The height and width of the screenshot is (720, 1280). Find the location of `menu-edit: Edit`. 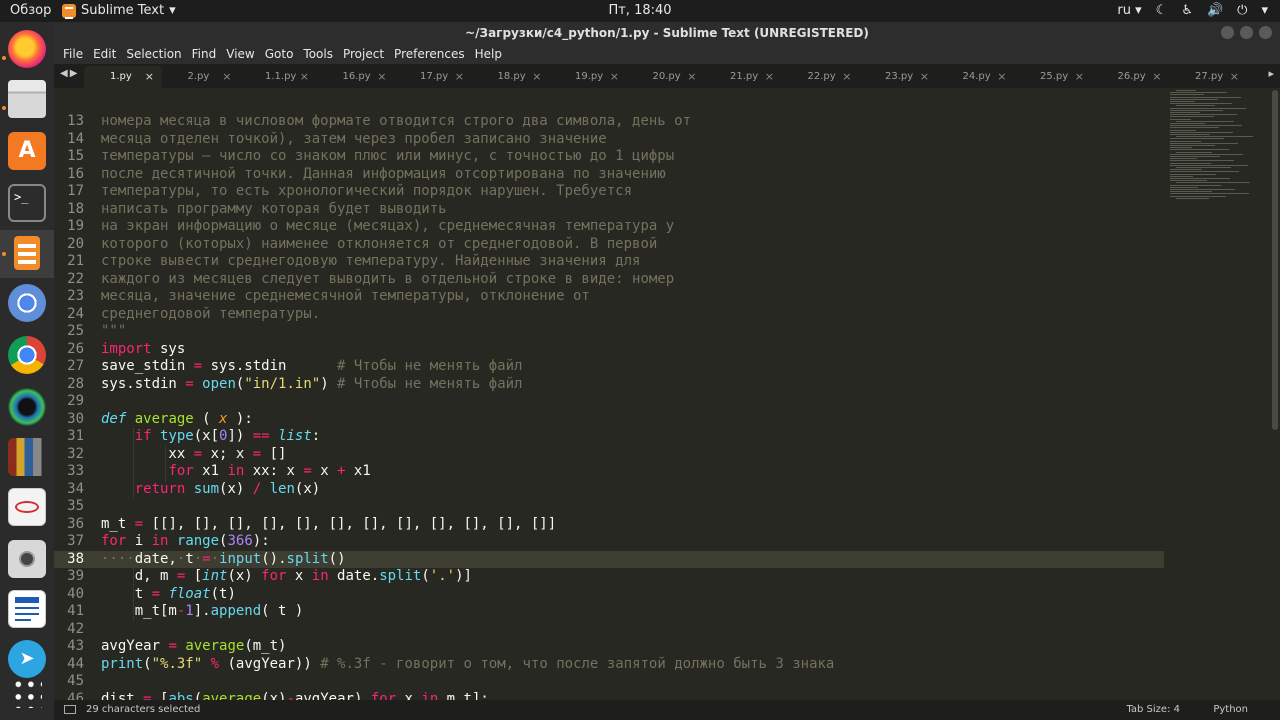

menu-edit: Edit is located at coordinates (104, 54).